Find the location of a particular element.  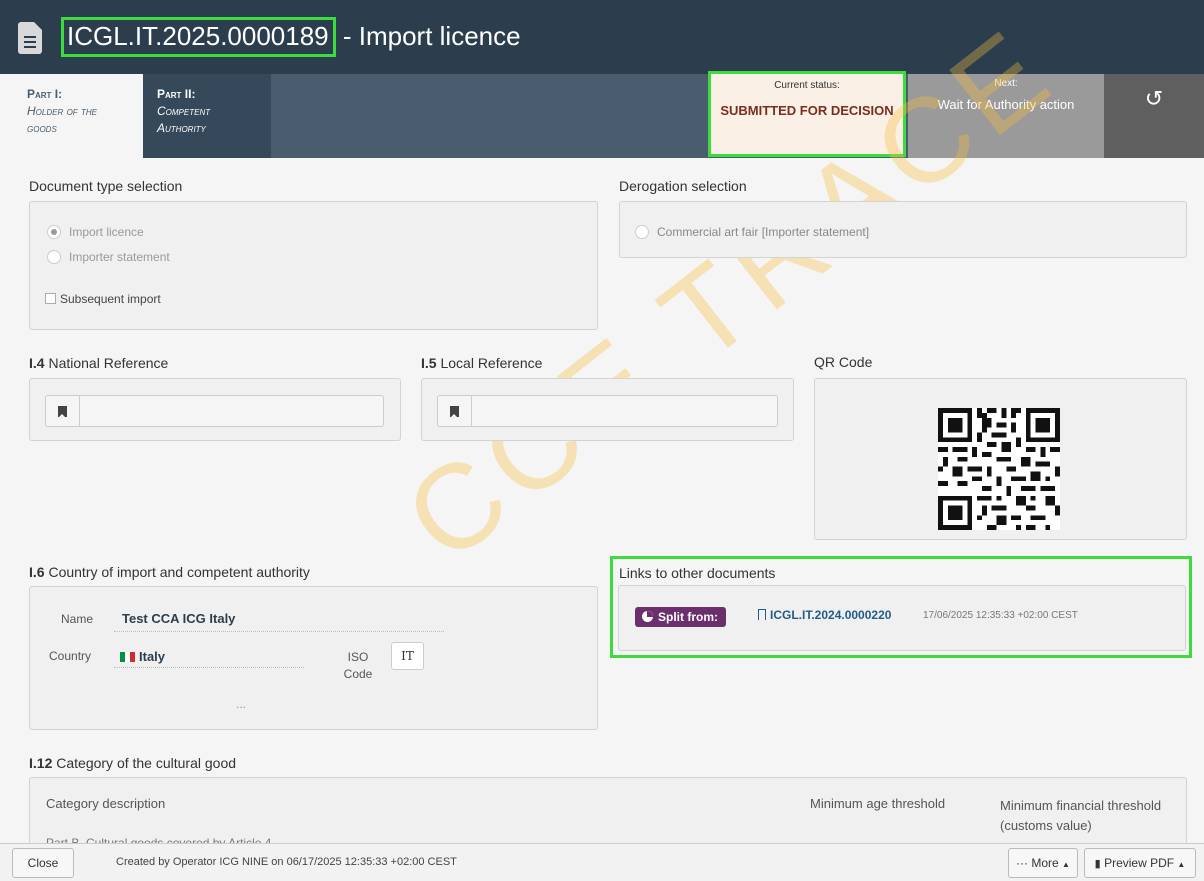

preview-pdf-button: ▮ Preview PDF ▲ is located at coordinates (1140, 863).